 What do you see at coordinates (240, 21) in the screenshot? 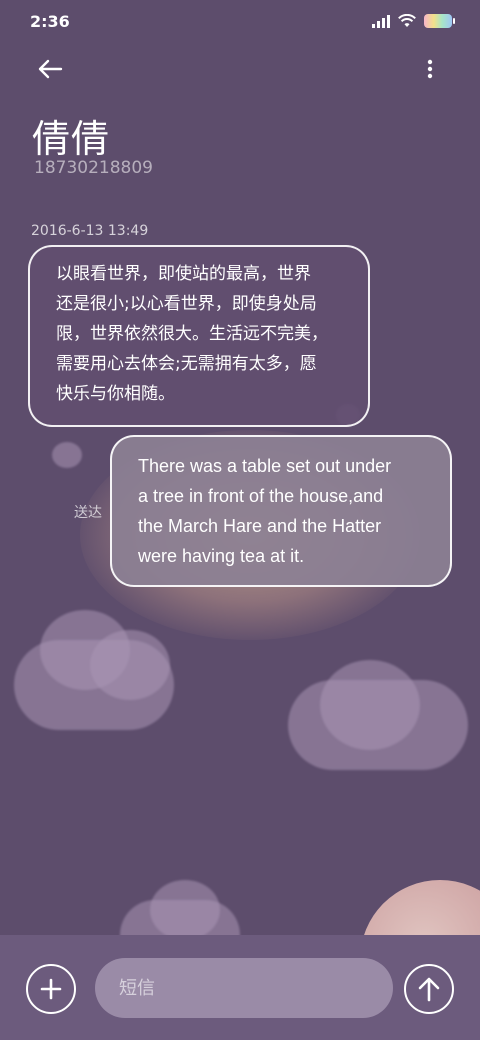
I see `status-bar: 2:36` at bounding box center [240, 21].